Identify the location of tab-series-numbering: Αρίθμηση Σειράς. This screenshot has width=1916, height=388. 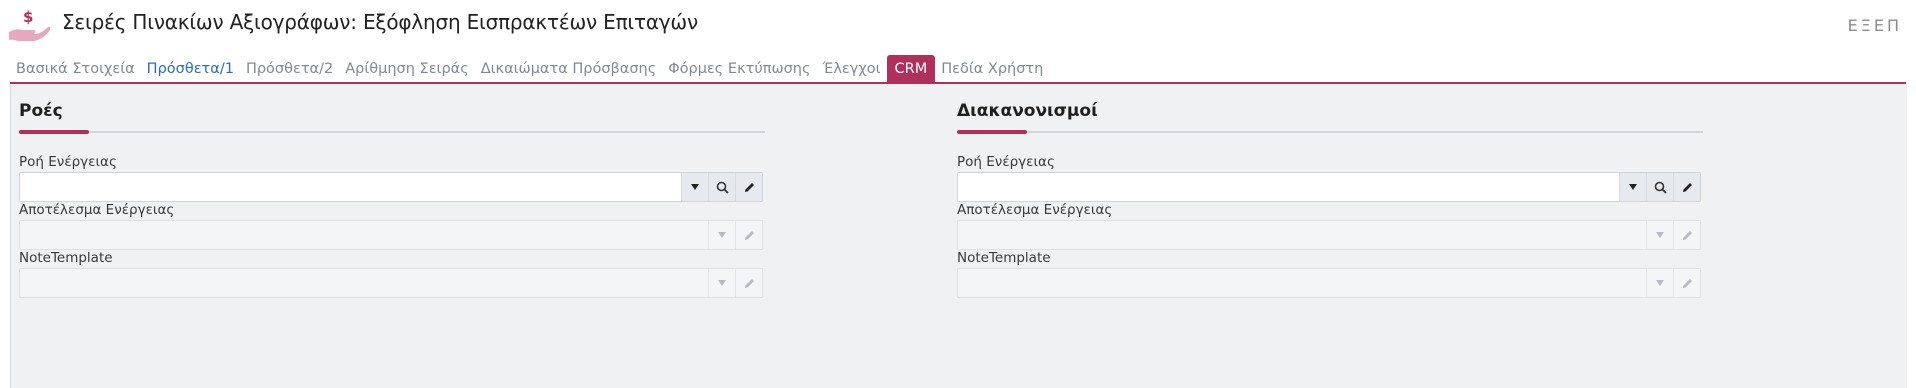
(406, 69).